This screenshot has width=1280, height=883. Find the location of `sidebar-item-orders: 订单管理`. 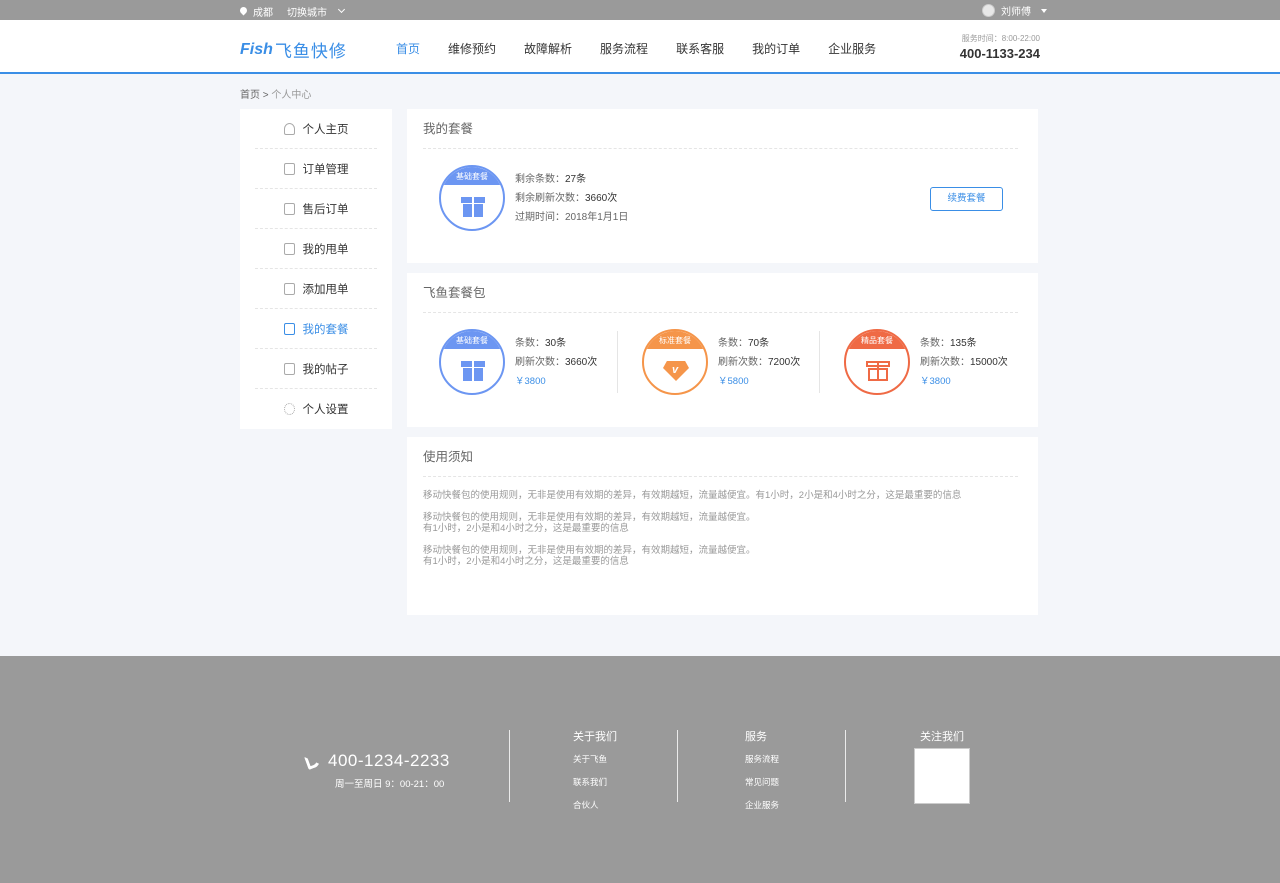

sidebar-item-orders: 订单管理 is located at coordinates (316, 169).